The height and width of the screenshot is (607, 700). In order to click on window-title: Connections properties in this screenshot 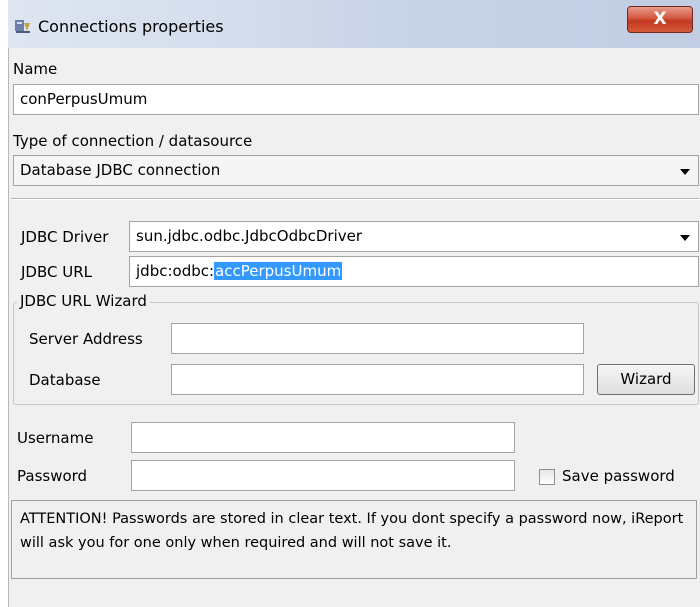, I will do `click(131, 26)`.